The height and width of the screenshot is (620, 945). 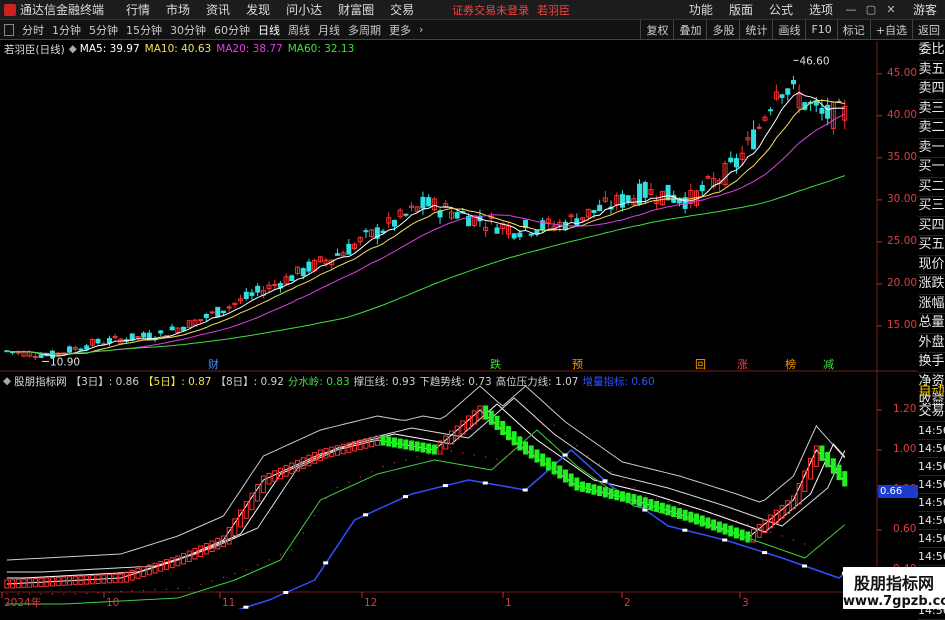 What do you see at coordinates (931, 285) in the screenshot?
I see `side-item-12: 涨跌` at bounding box center [931, 285].